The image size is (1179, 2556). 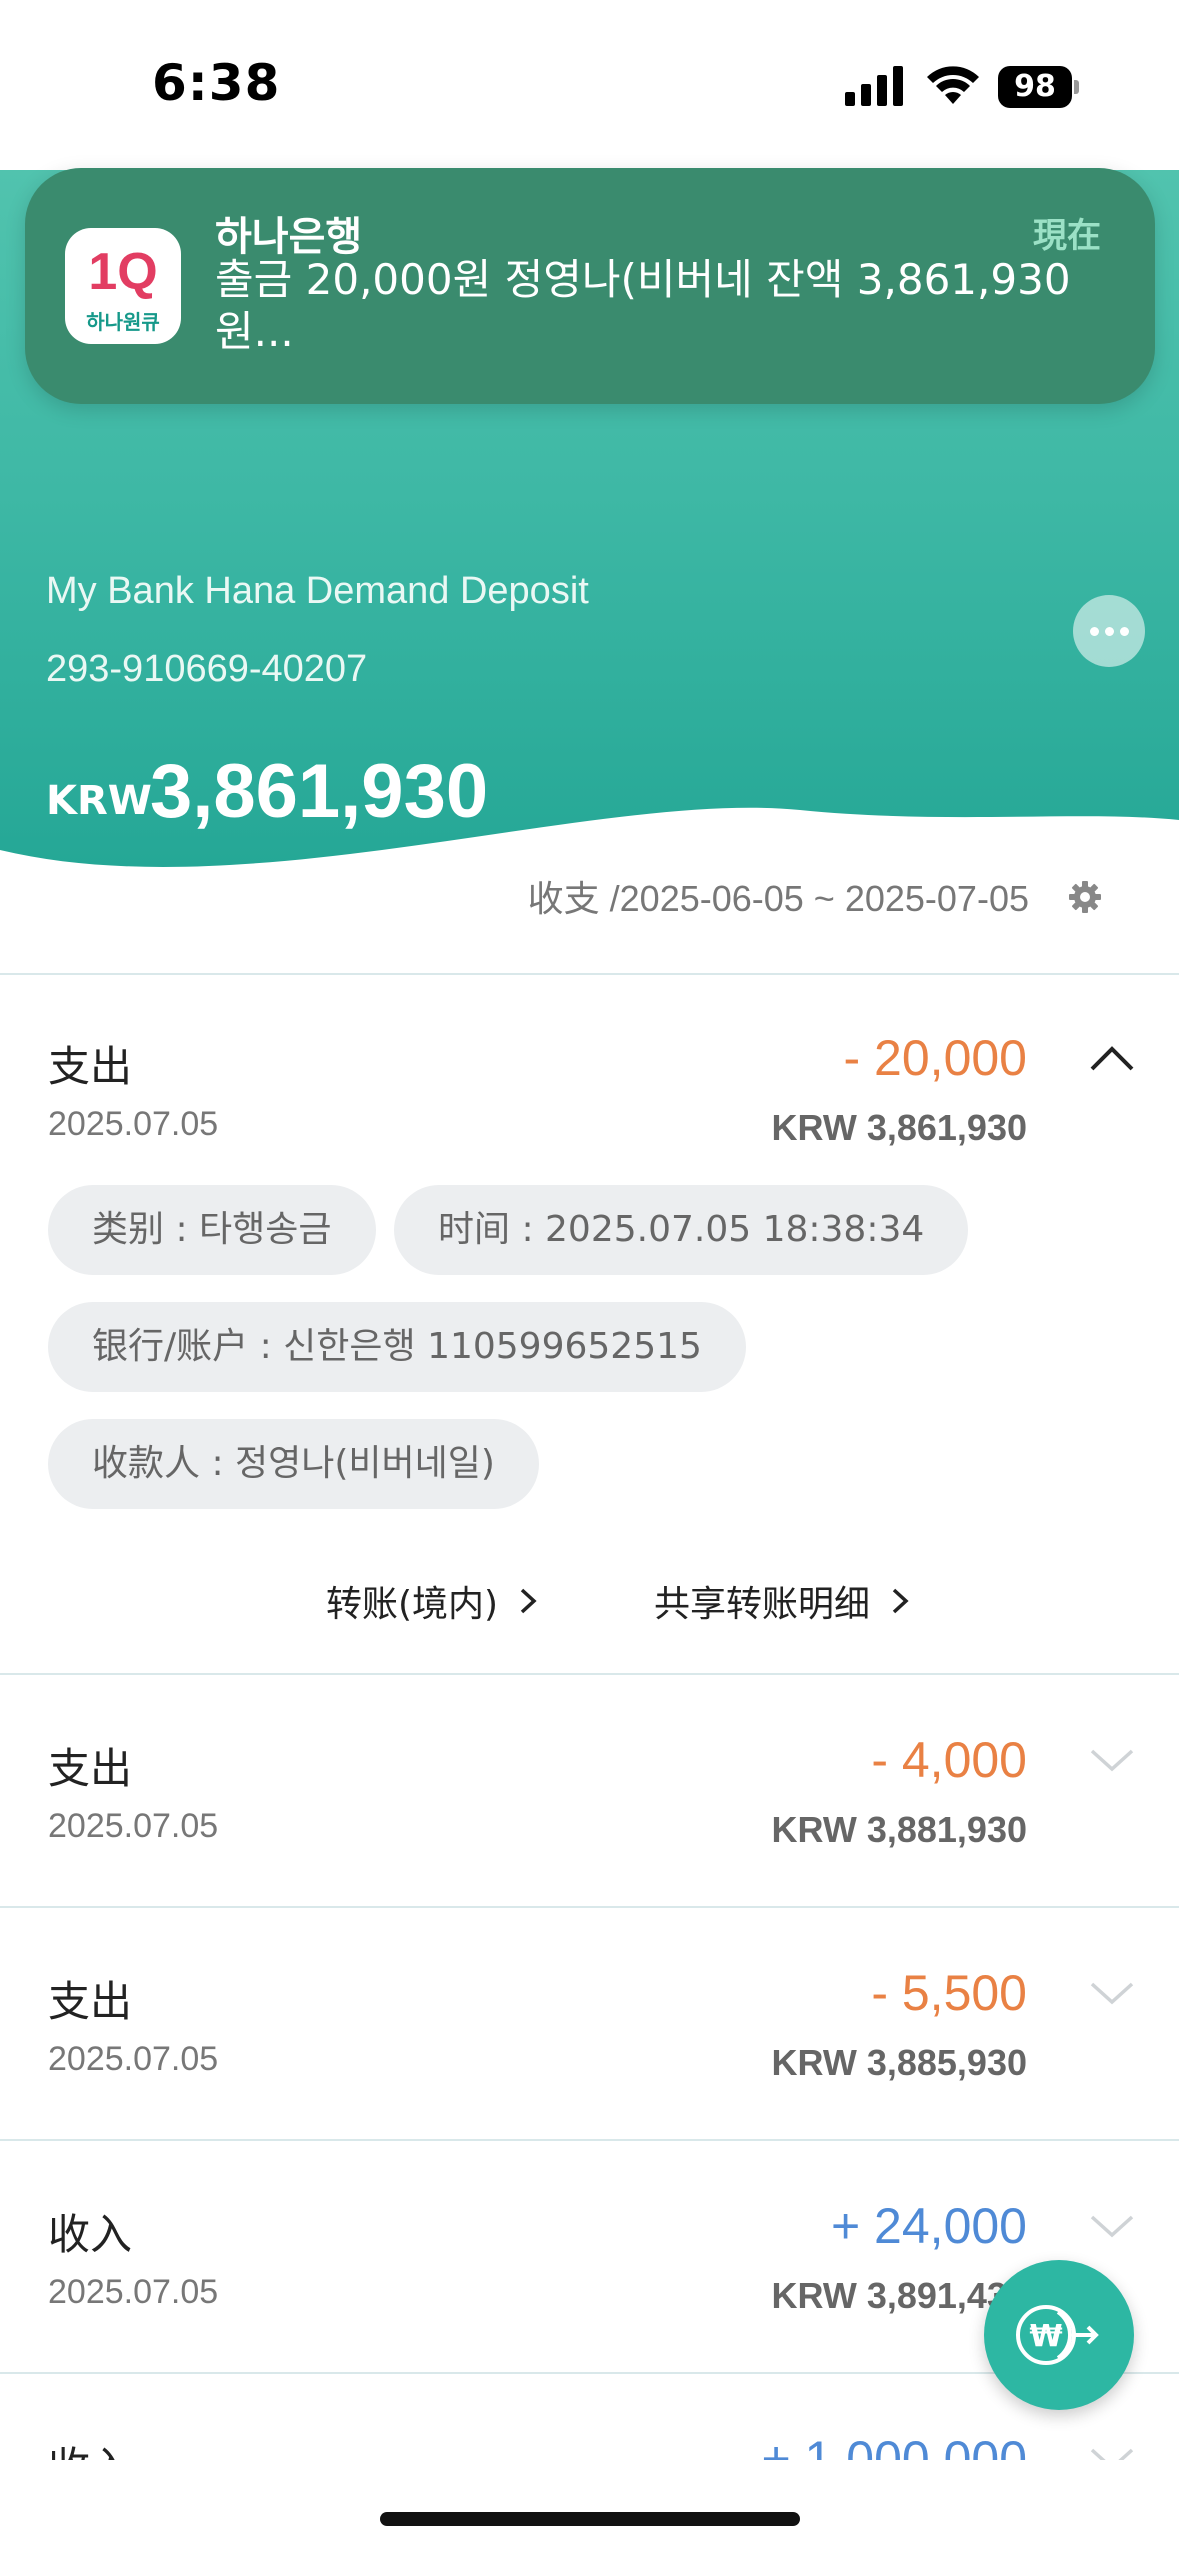 What do you see at coordinates (589, 2025) in the screenshot?
I see `transaction-row: 支出 2025.07.05 - 5,500 KRW 3,885,930` at bounding box center [589, 2025].